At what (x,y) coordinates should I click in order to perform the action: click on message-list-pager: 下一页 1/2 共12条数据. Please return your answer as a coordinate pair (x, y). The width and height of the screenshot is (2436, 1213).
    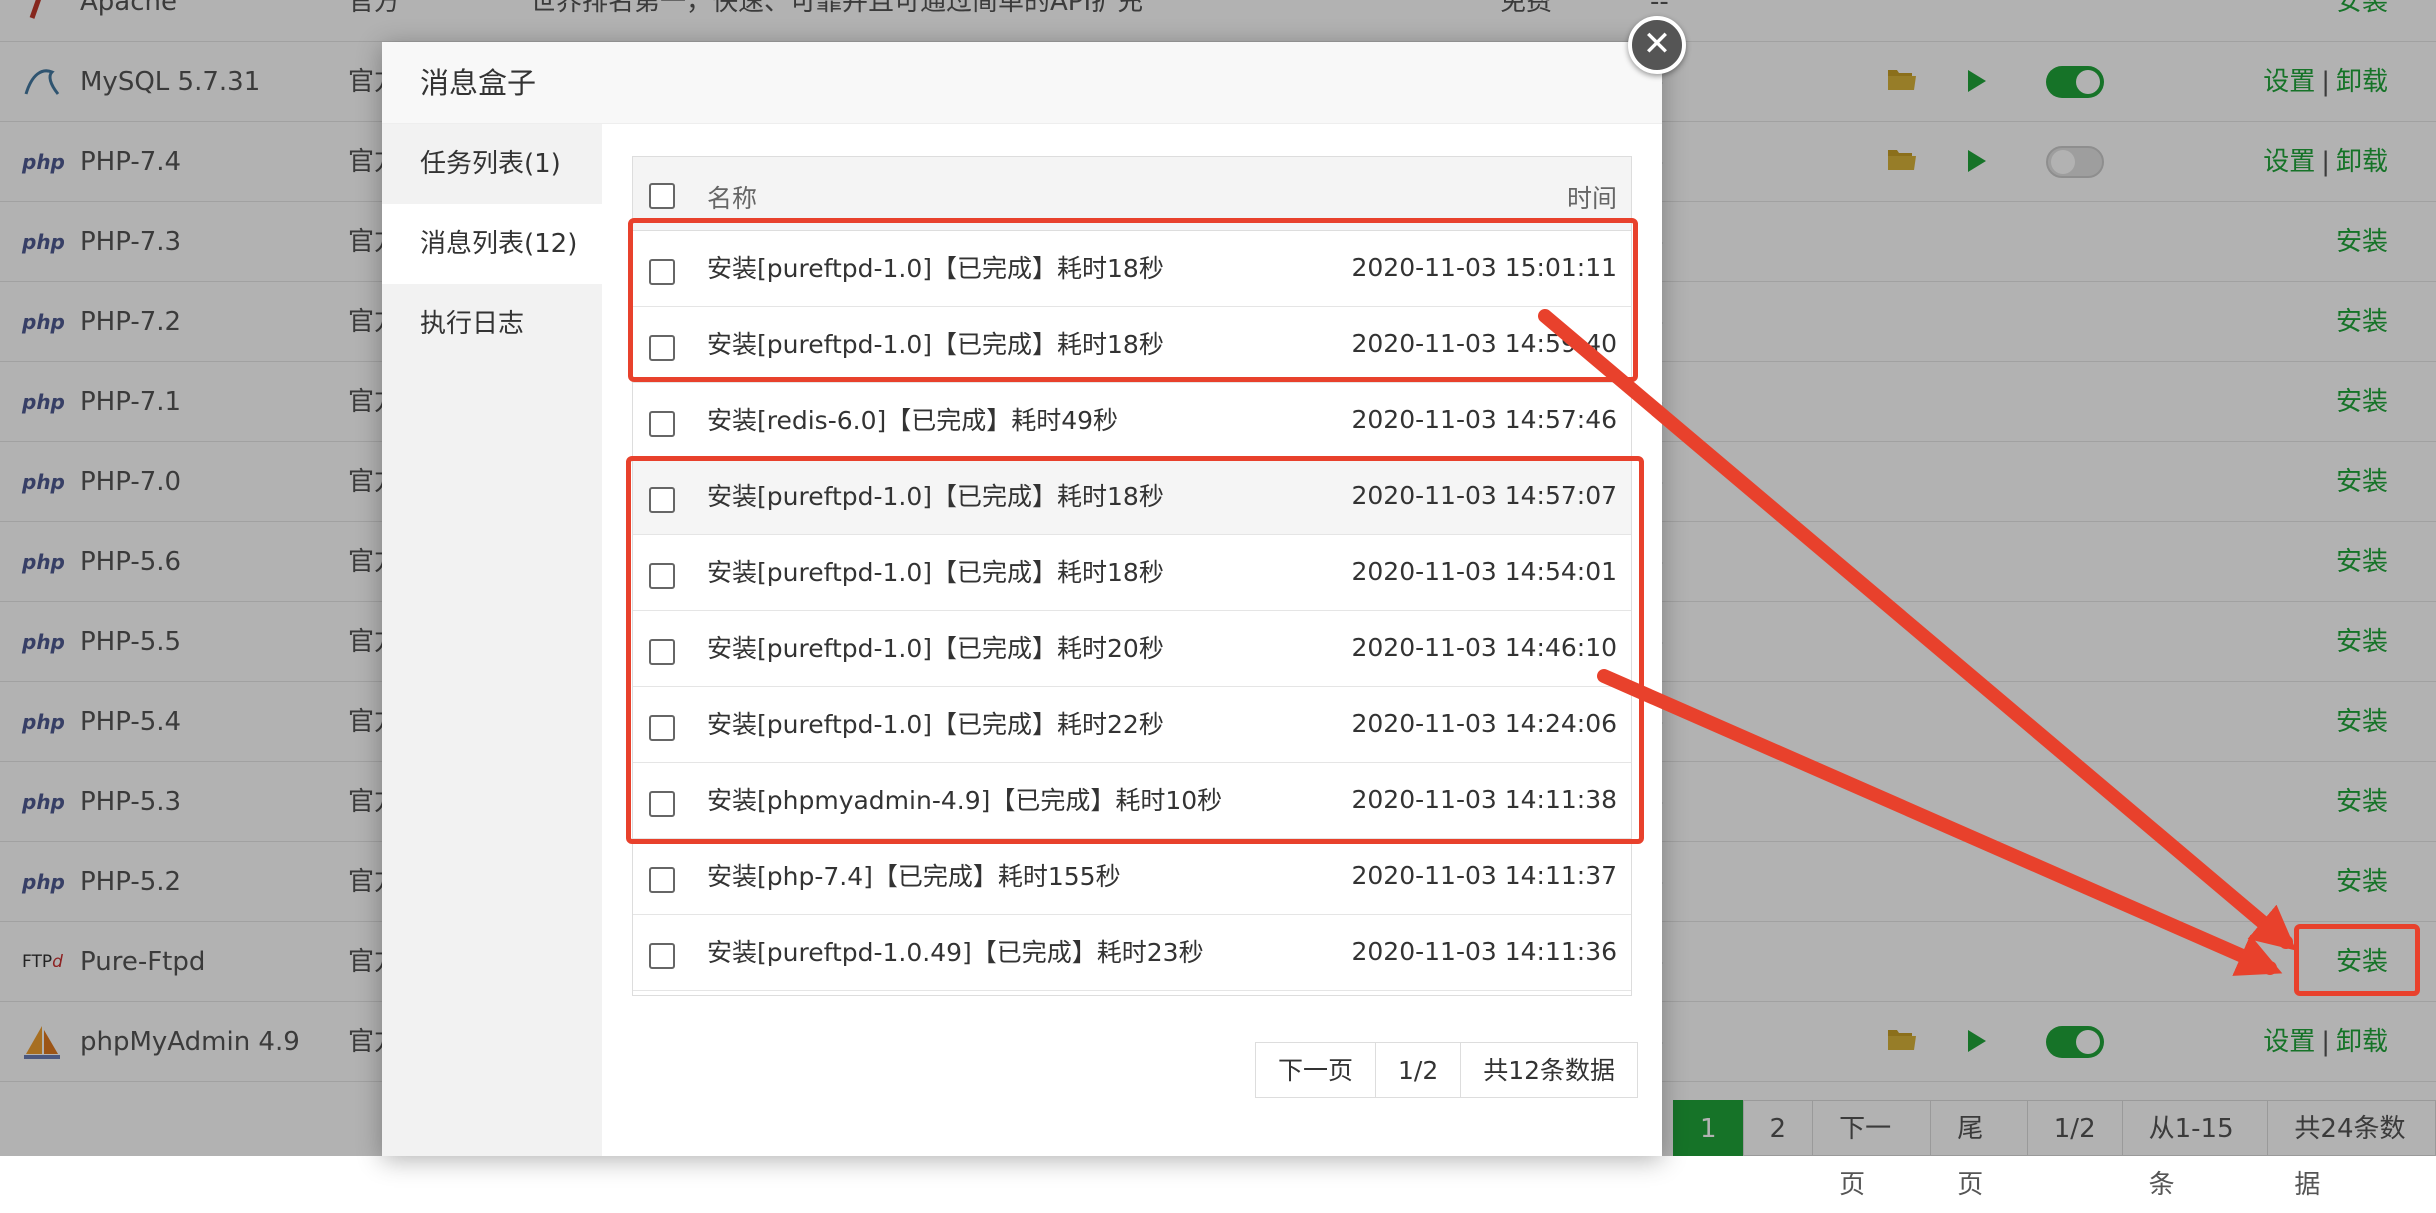
    Looking at the image, I should click on (1447, 1070).